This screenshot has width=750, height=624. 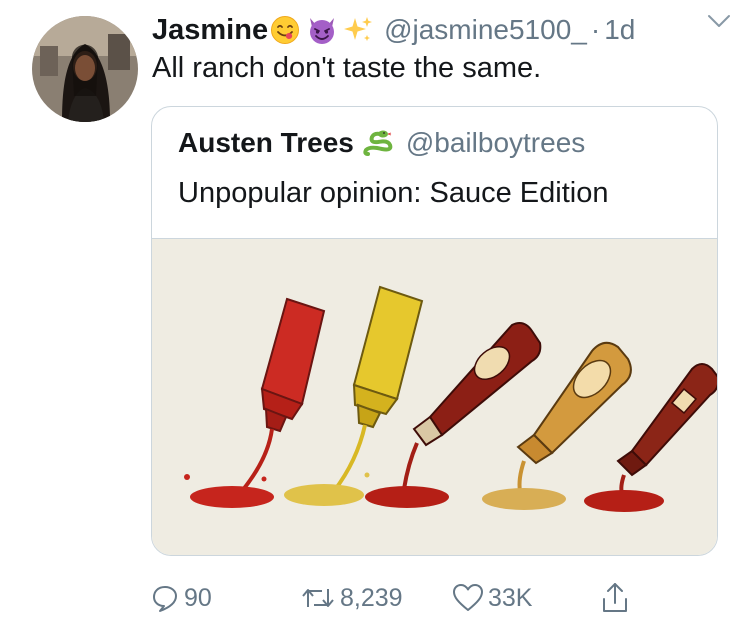 I want to click on chevron-down-icon, so click(x=719, y=21).